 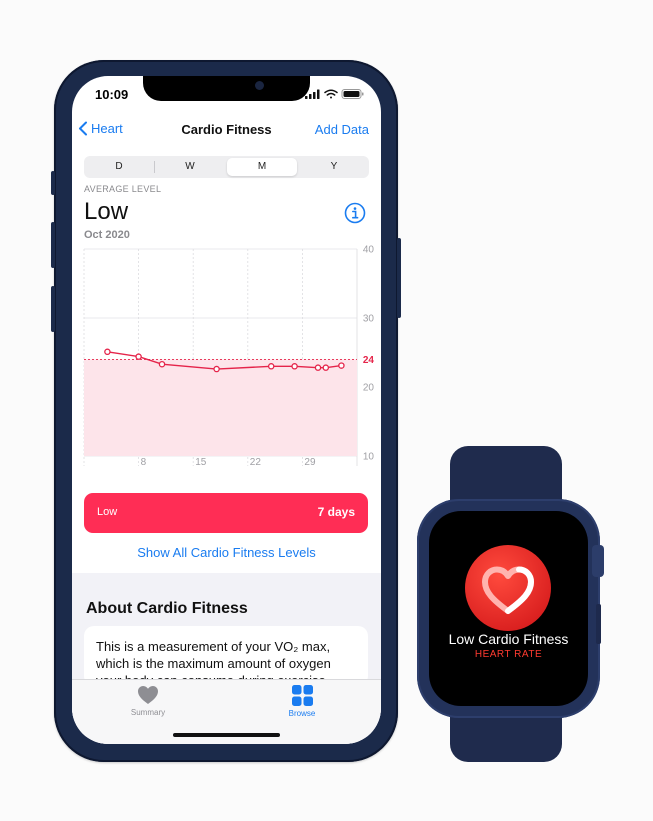 I want to click on front-camera, so click(x=259, y=85).